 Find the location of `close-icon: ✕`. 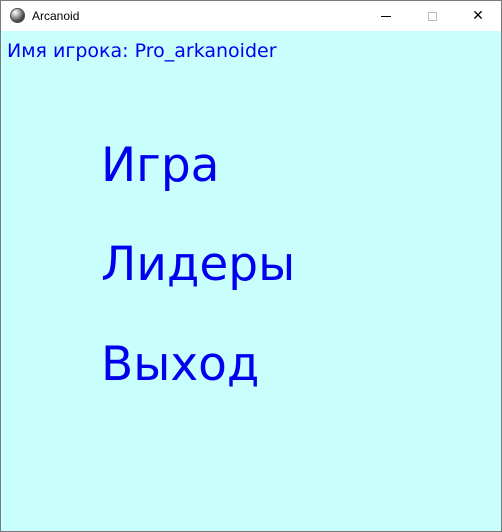

close-icon: ✕ is located at coordinates (478, 16).